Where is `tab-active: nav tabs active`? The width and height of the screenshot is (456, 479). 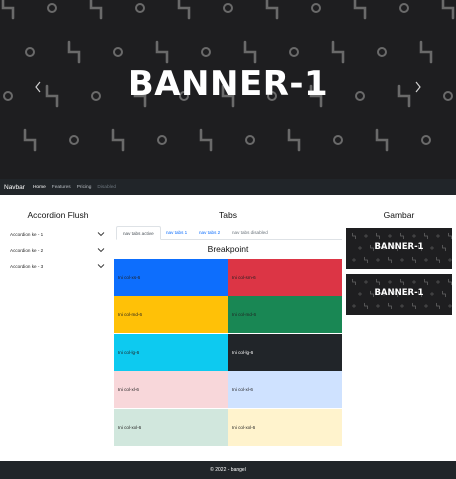
tab-active: nav tabs active is located at coordinates (138, 233).